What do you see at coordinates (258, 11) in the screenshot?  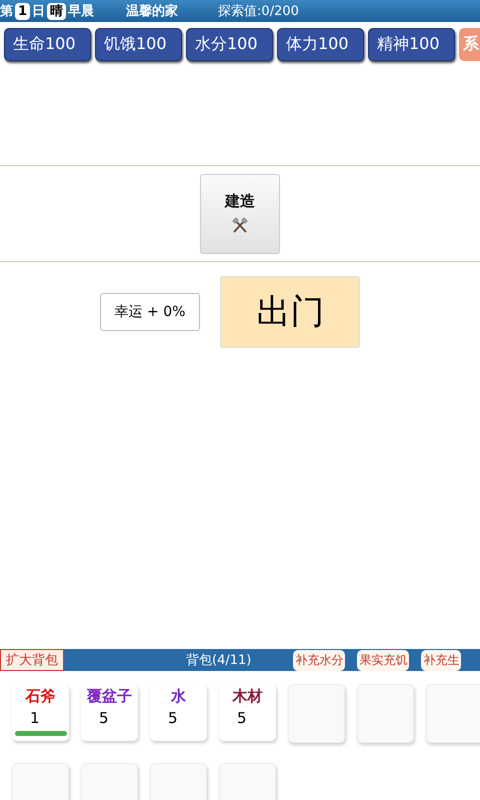 I see `exploration-value: 探索值:0/200` at bounding box center [258, 11].